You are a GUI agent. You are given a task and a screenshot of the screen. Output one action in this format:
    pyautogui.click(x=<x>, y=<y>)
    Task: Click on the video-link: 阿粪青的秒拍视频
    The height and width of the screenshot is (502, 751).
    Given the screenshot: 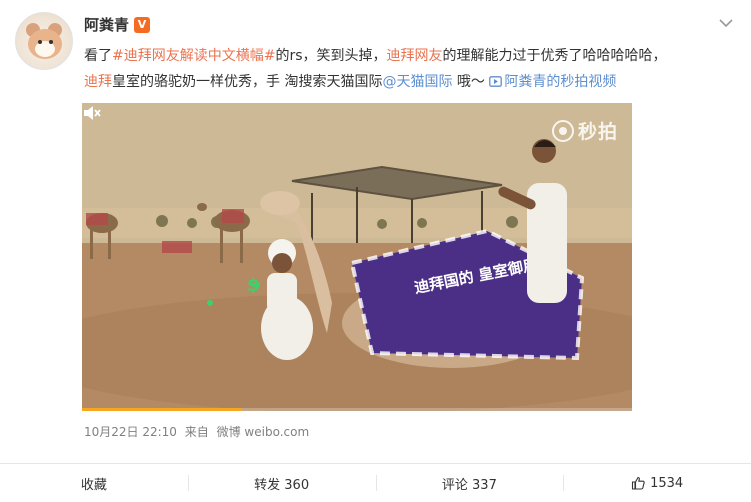 What is the action you would take?
    pyautogui.click(x=552, y=82)
    